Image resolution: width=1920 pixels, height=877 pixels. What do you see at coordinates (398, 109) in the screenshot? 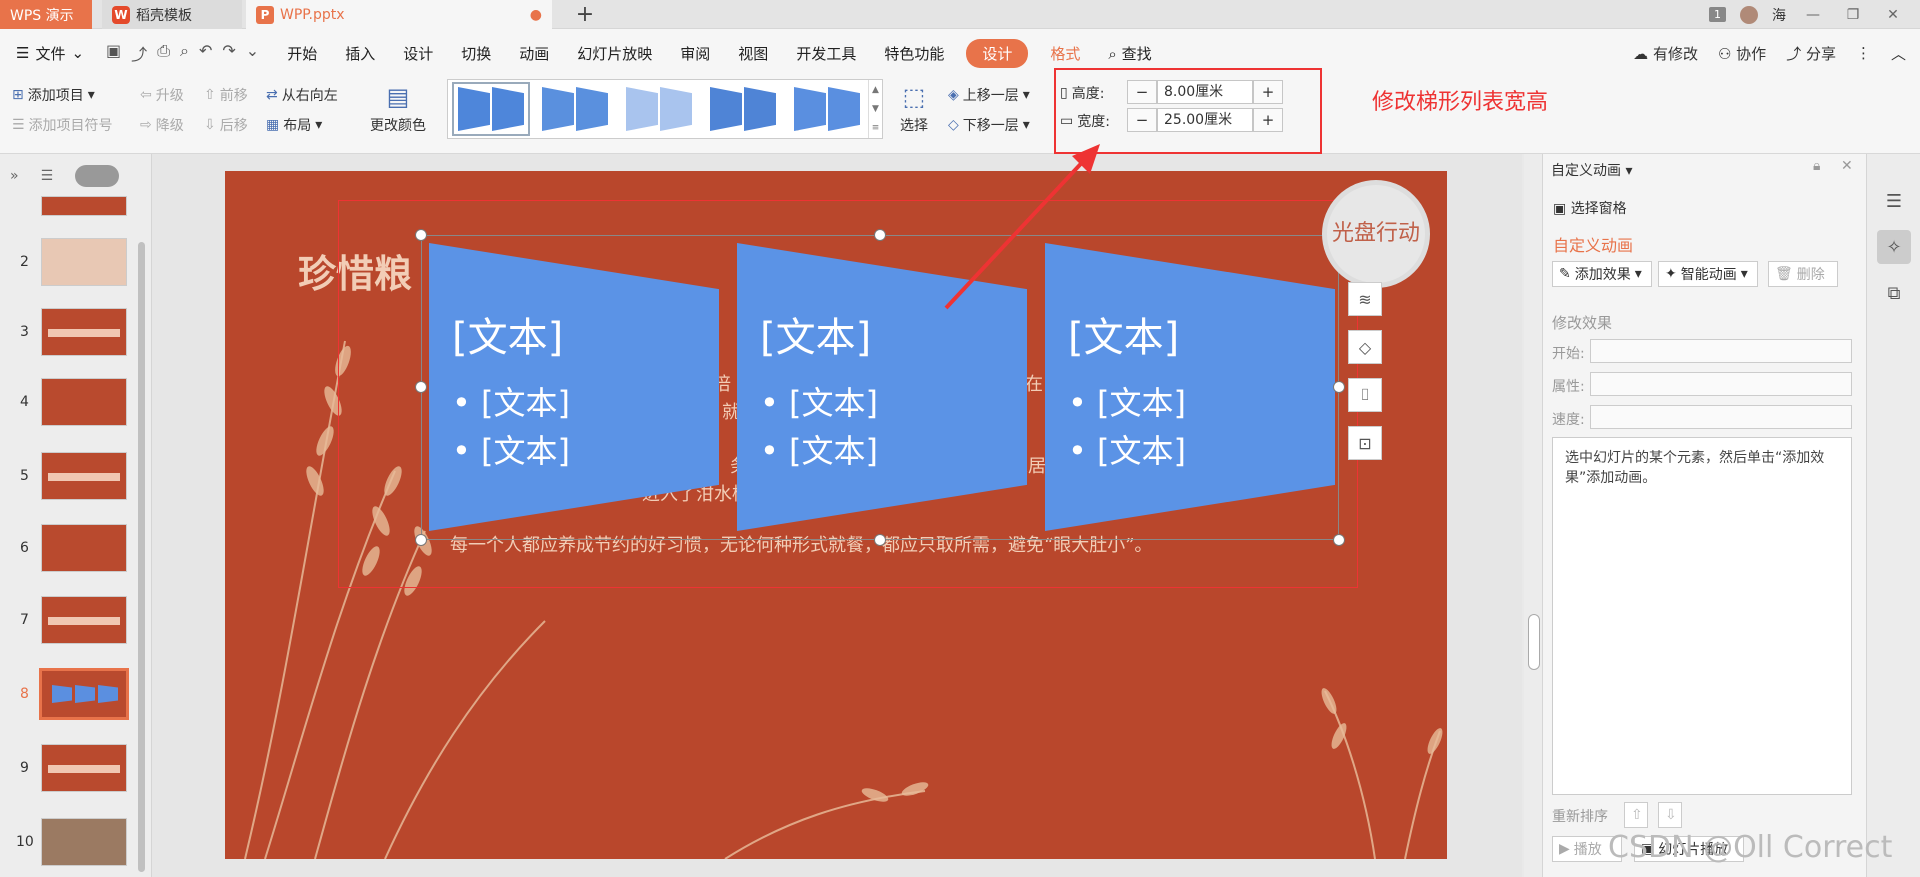
I see `change-color-button: ▤ 更改颜色` at bounding box center [398, 109].